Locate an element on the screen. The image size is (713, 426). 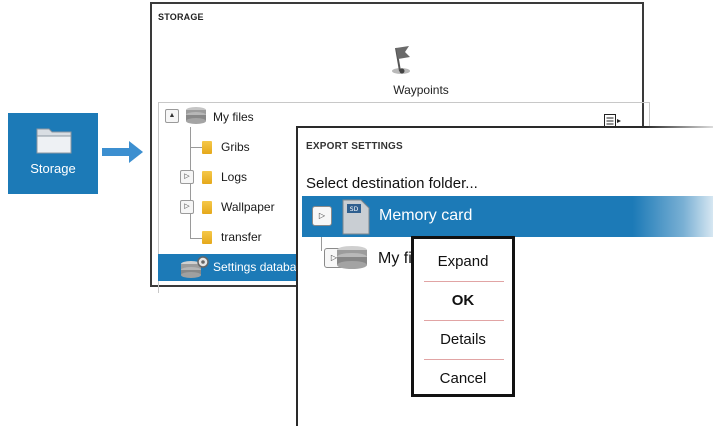
waypoints-label: Waypoints is located at coordinates (421, 90).